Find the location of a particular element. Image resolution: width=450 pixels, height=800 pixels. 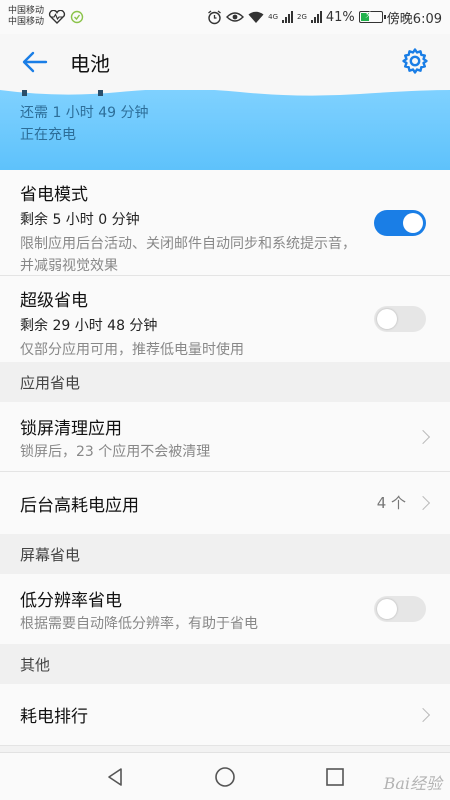

status-right: 4G 2G 41% ⚡ 傍晚6:09 is located at coordinates (324, 17).